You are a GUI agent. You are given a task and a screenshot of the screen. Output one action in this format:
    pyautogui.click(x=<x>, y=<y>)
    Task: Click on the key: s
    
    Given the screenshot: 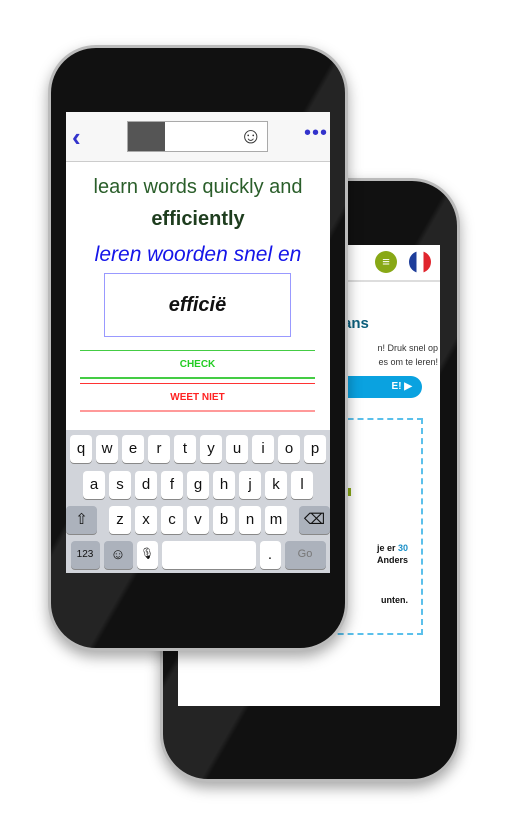 What is the action you would take?
    pyautogui.click(x=120, y=485)
    